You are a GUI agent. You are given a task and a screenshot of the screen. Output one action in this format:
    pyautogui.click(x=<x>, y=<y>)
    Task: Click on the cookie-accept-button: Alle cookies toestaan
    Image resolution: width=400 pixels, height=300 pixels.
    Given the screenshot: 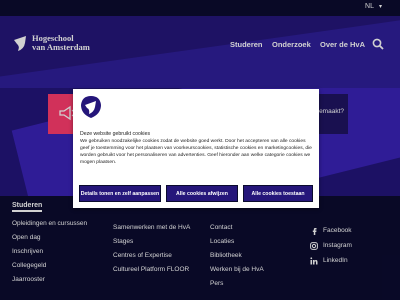 What is the action you would take?
    pyautogui.click(x=278, y=193)
    